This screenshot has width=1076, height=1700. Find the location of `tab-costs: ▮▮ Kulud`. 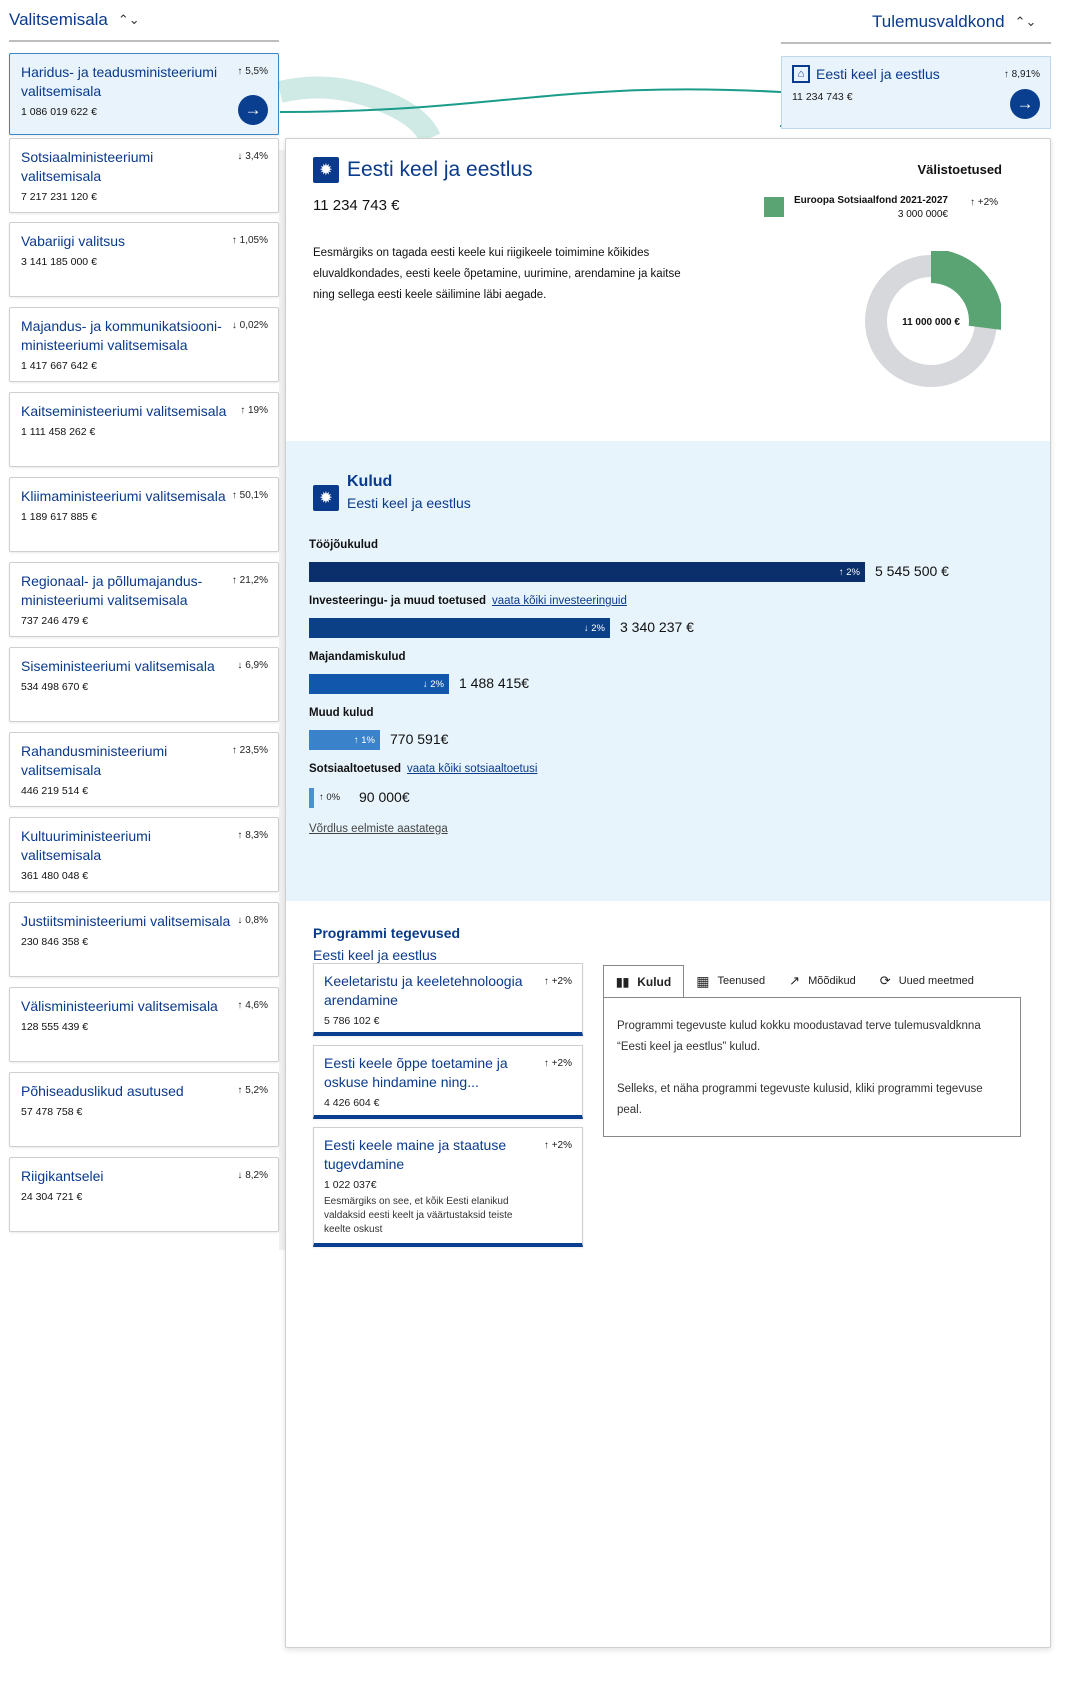

tab-costs: ▮▮ Kulud is located at coordinates (644, 981).